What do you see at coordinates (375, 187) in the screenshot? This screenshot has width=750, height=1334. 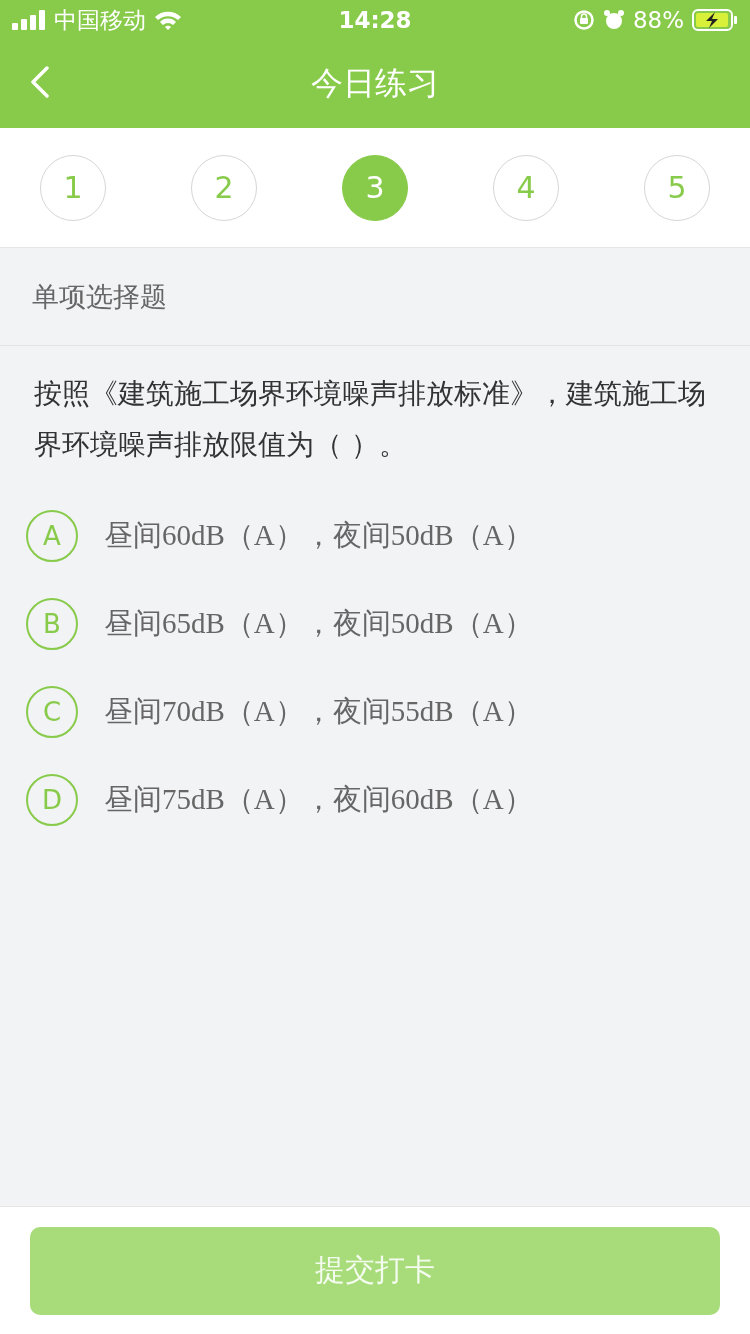 I see `question-number-tab: 3` at bounding box center [375, 187].